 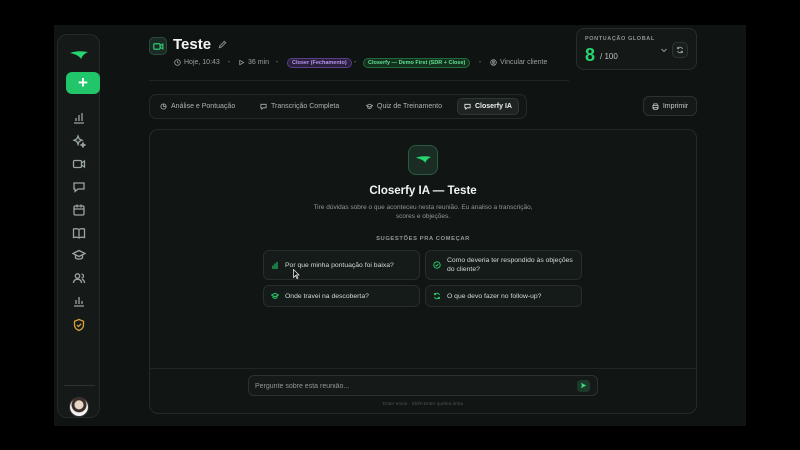 What do you see at coordinates (79, 141) in the screenshot?
I see `sparkles-icon` at bounding box center [79, 141].